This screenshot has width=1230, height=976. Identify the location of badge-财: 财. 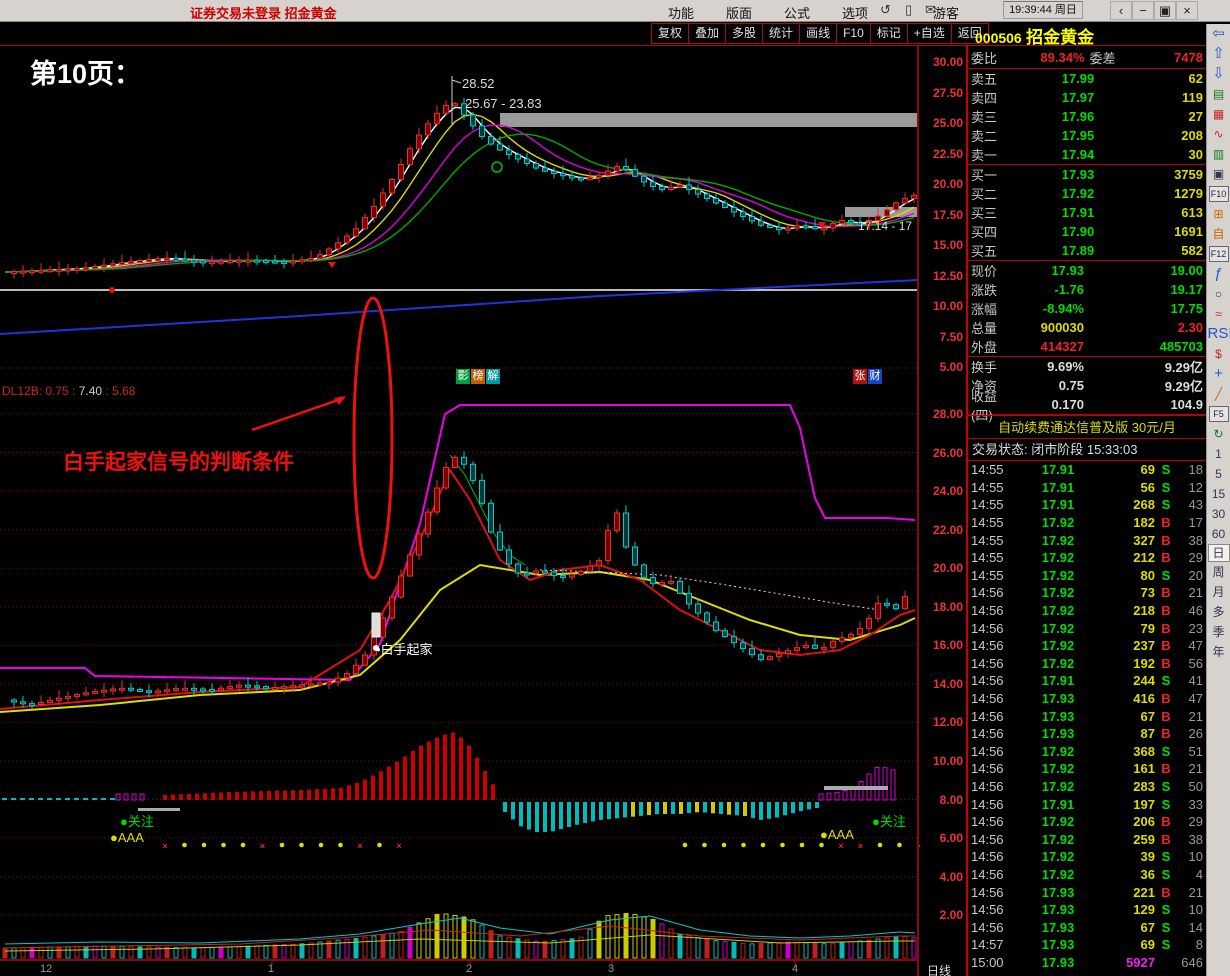
(875, 376).